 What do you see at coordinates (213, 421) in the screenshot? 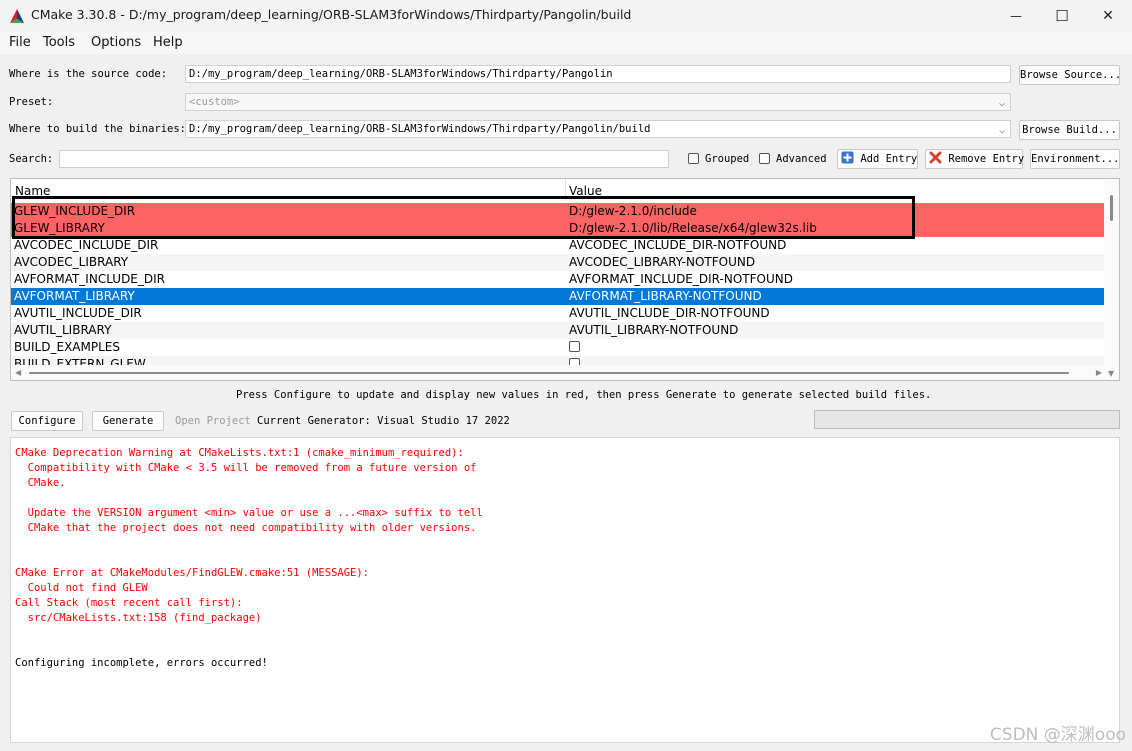
I see `open-project-button: Open Project` at bounding box center [213, 421].